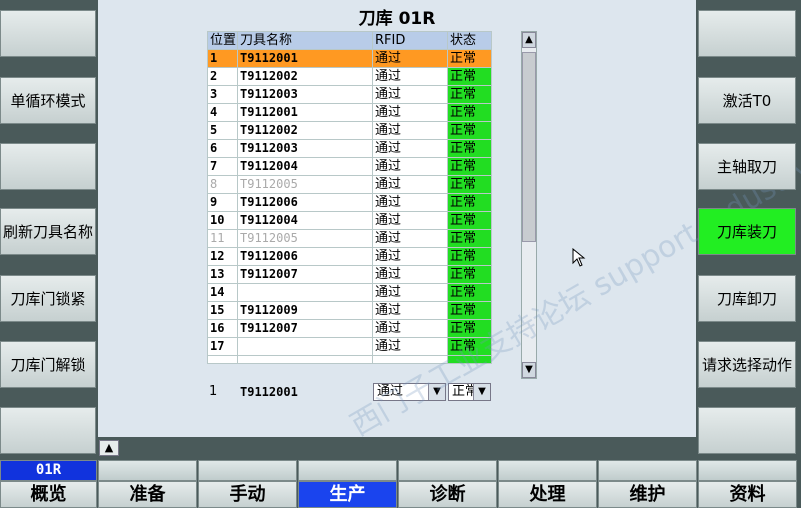 The height and width of the screenshot is (508, 801). Describe the element at coordinates (347, 494) in the screenshot. I see `tab-3: 生产` at that location.